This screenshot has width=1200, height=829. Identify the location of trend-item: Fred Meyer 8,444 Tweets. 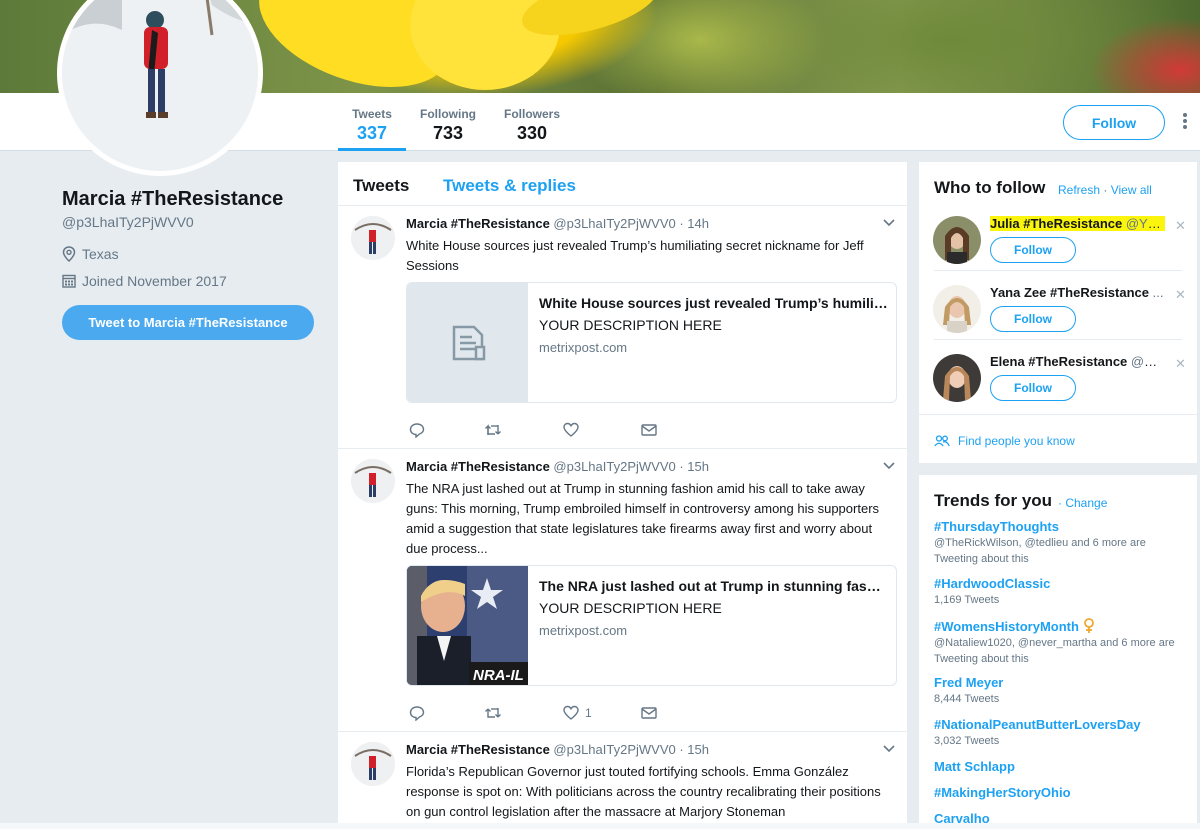
(1061, 691).